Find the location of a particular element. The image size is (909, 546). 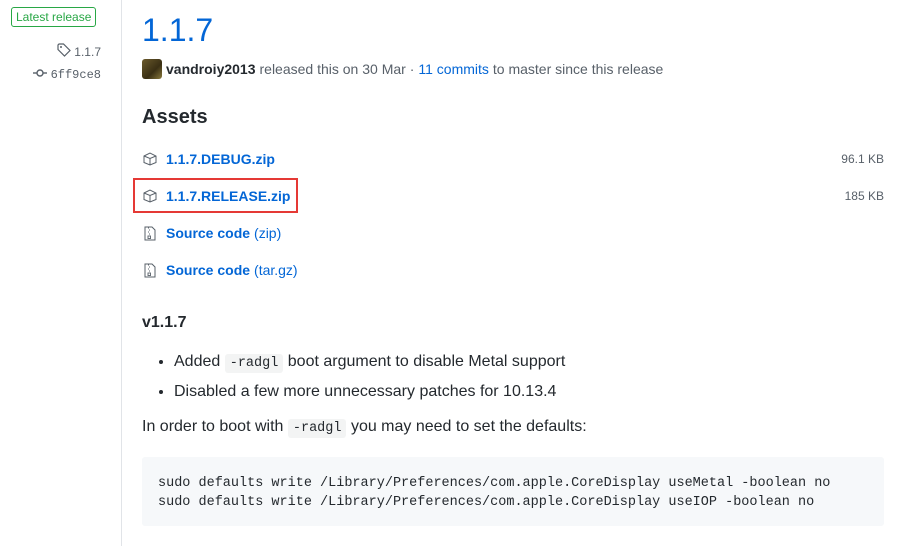

commit-link: 6ff9ce8 is located at coordinates (66, 75).